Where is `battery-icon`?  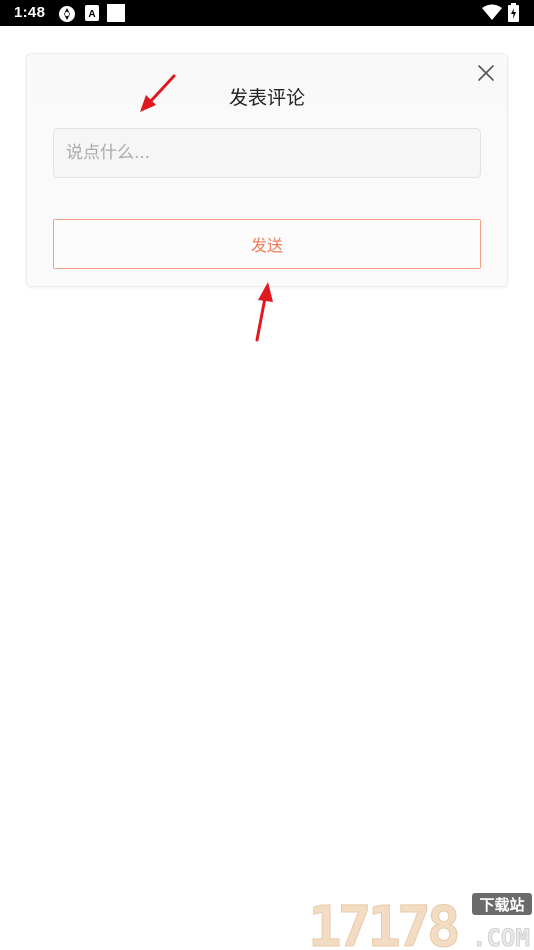 battery-icon is located at coordinates (513, 15).